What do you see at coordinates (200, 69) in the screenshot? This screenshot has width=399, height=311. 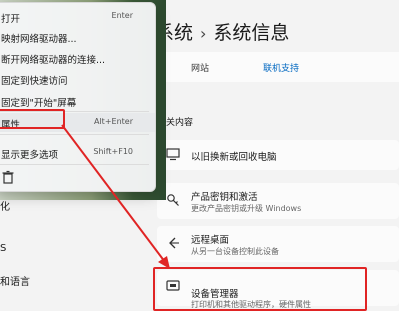 I see `info-key: 网站` at bounding box center [200, 69].